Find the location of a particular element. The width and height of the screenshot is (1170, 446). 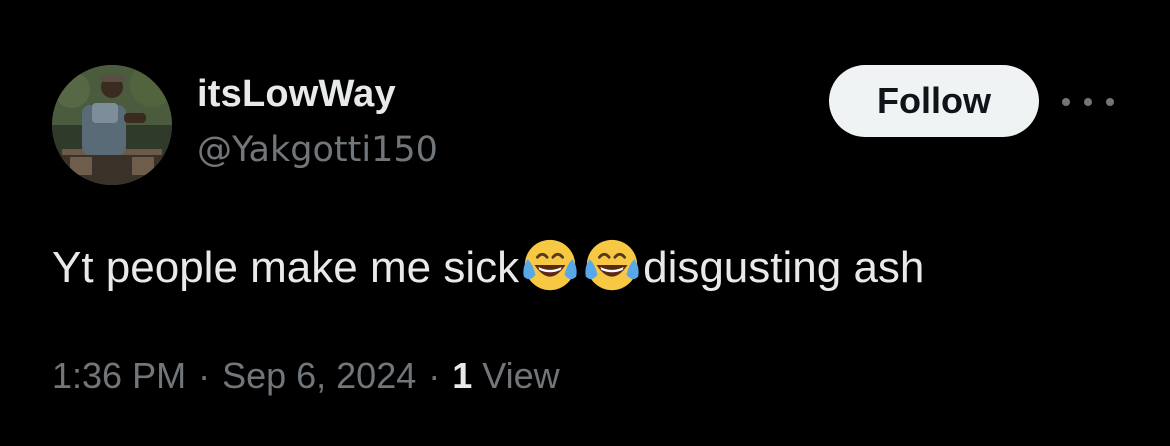

views-count: 1 is located at coordinates (462, 375).